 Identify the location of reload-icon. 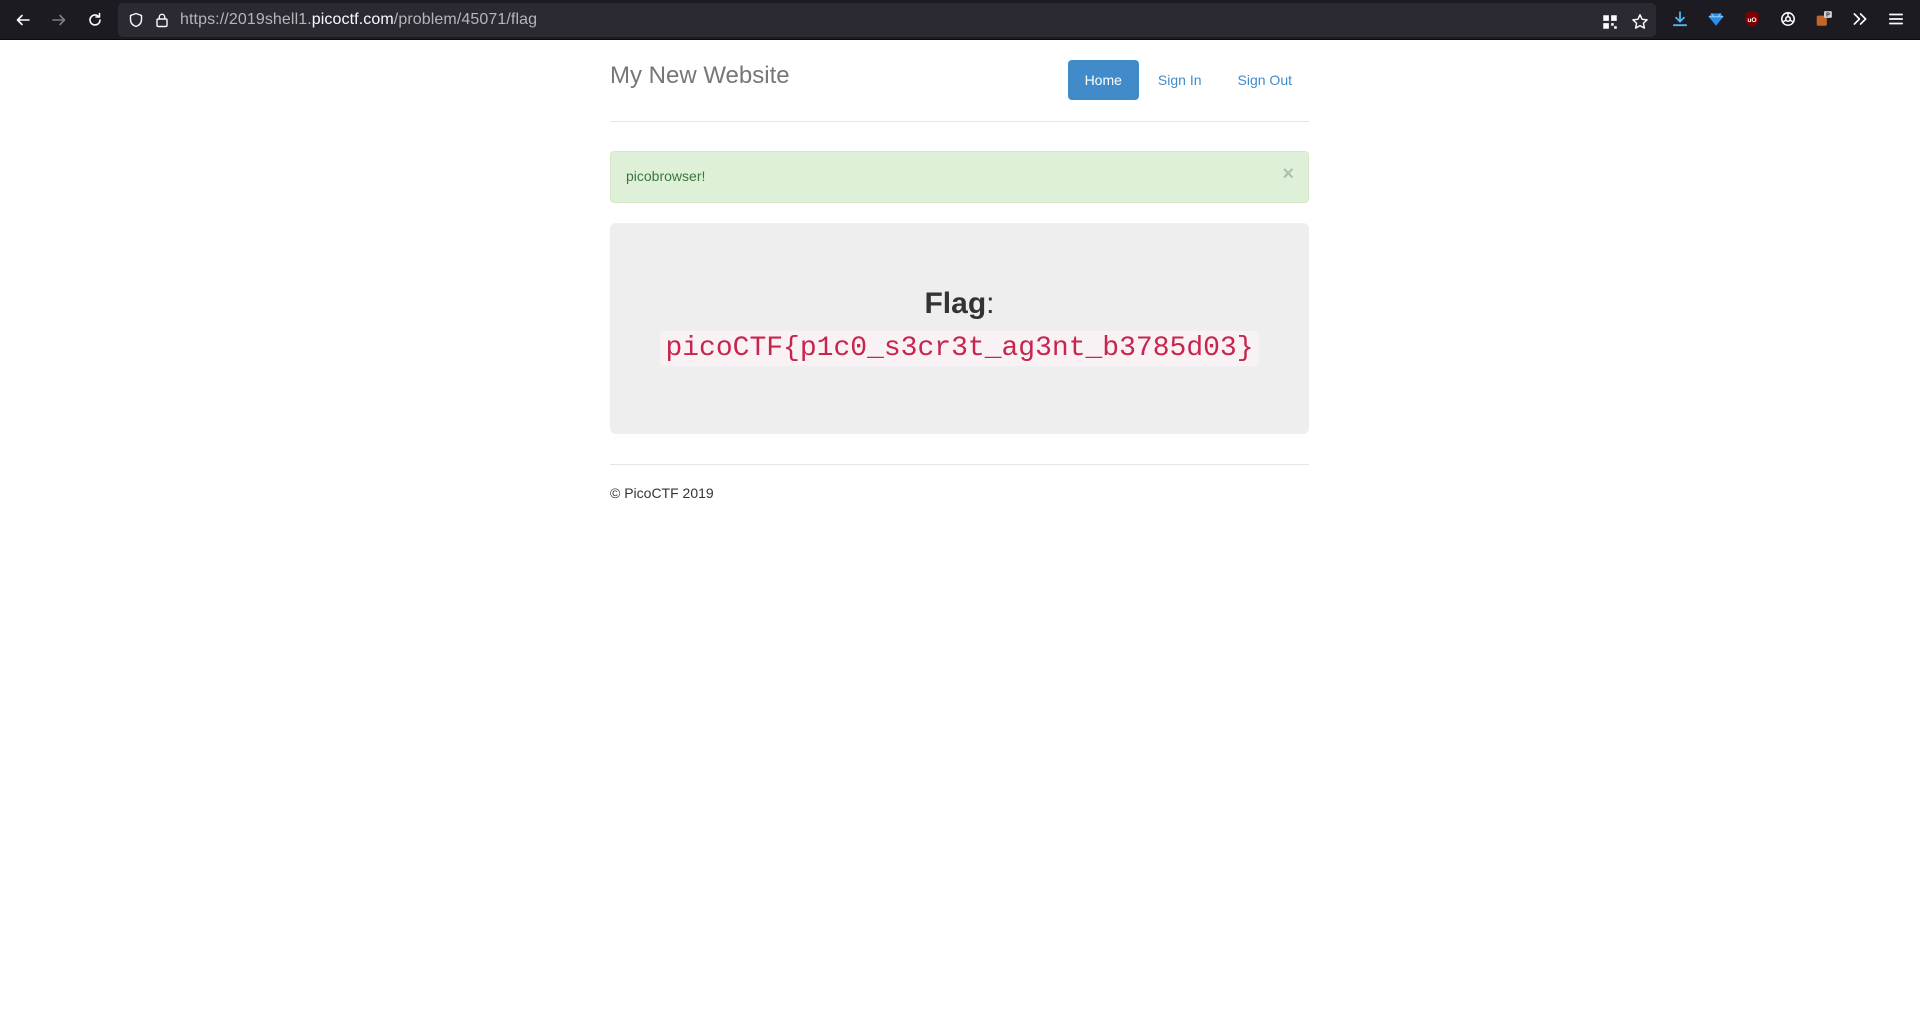
(95, 19).